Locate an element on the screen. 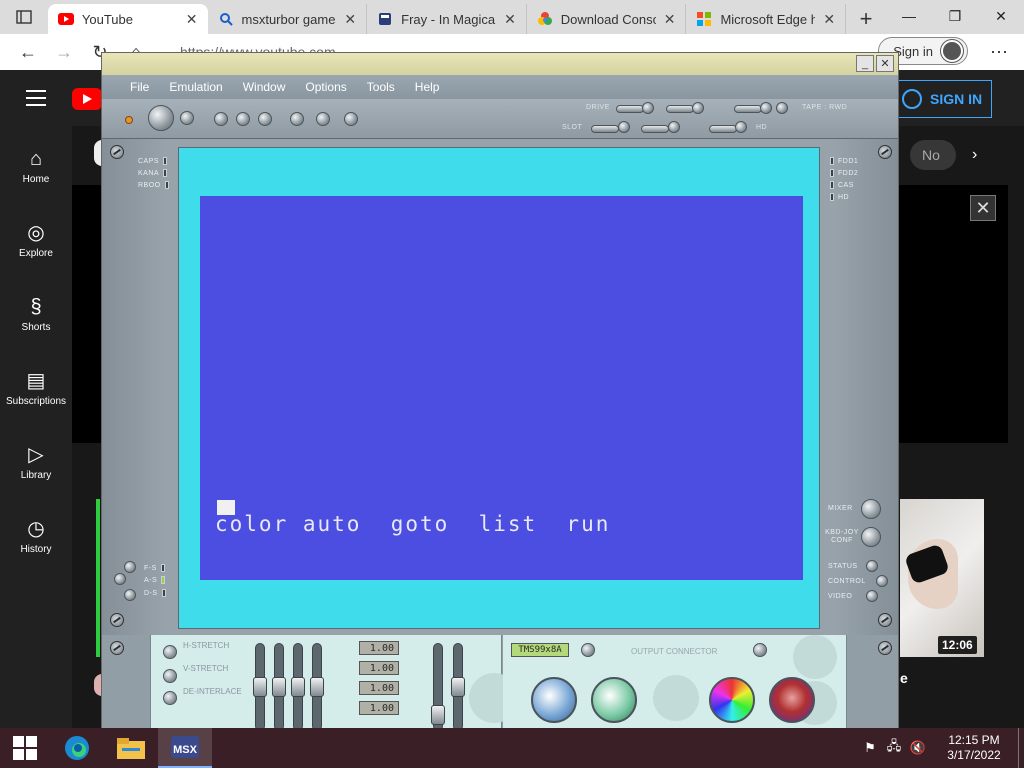  video-toggle is located at coordinates (872, 596).